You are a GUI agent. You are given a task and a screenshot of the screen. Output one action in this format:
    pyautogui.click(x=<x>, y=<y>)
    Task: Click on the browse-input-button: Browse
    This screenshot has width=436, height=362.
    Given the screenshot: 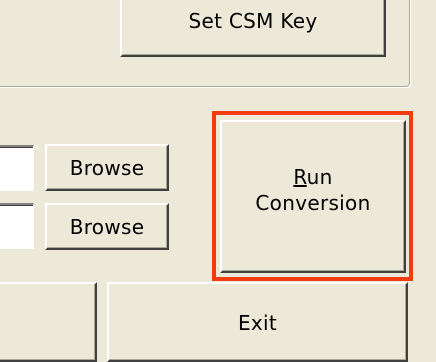 What is the action you would take?
    pyautogui.click(x=107, y=167)
    